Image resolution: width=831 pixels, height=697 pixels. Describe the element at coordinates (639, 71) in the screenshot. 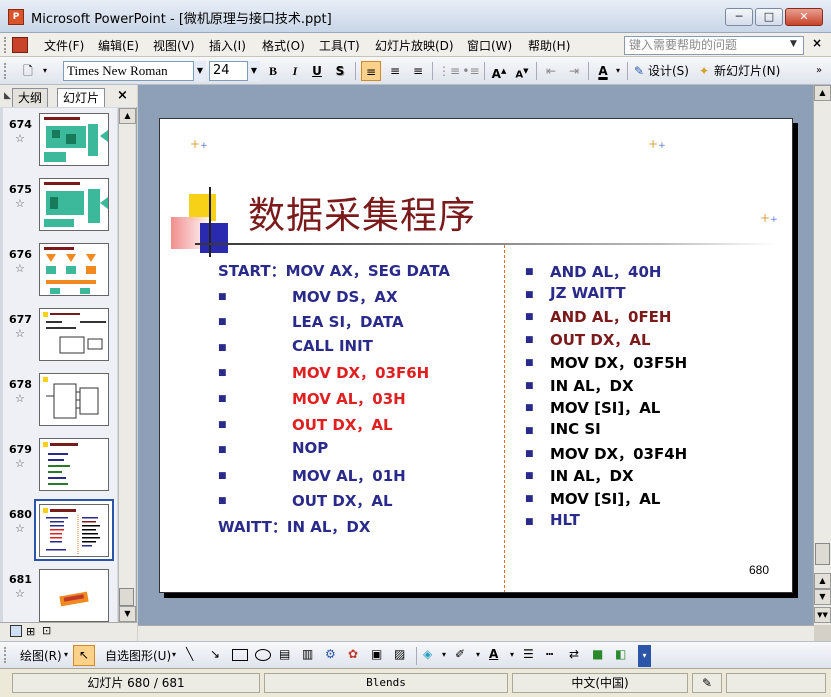

I see `design-icon: ✎` at that location.